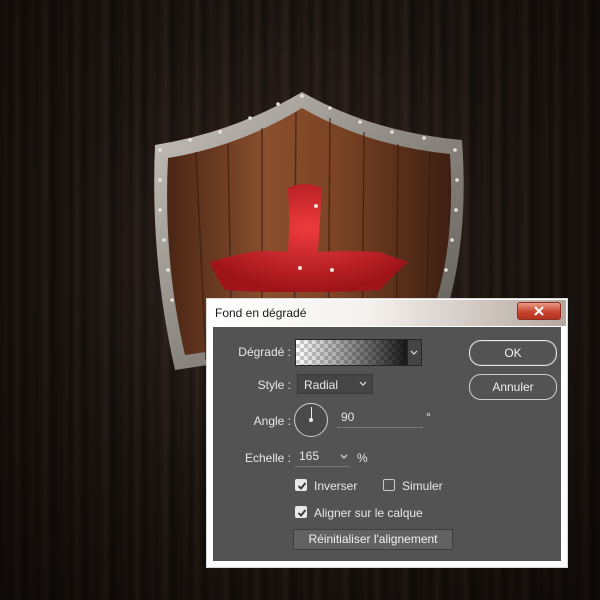 This screenshot has height=600, width=600. What do you see at coordinates (335, 486) in the screenshot?
I see `reverse-label: Inverser` at bounding box center [335, 486].